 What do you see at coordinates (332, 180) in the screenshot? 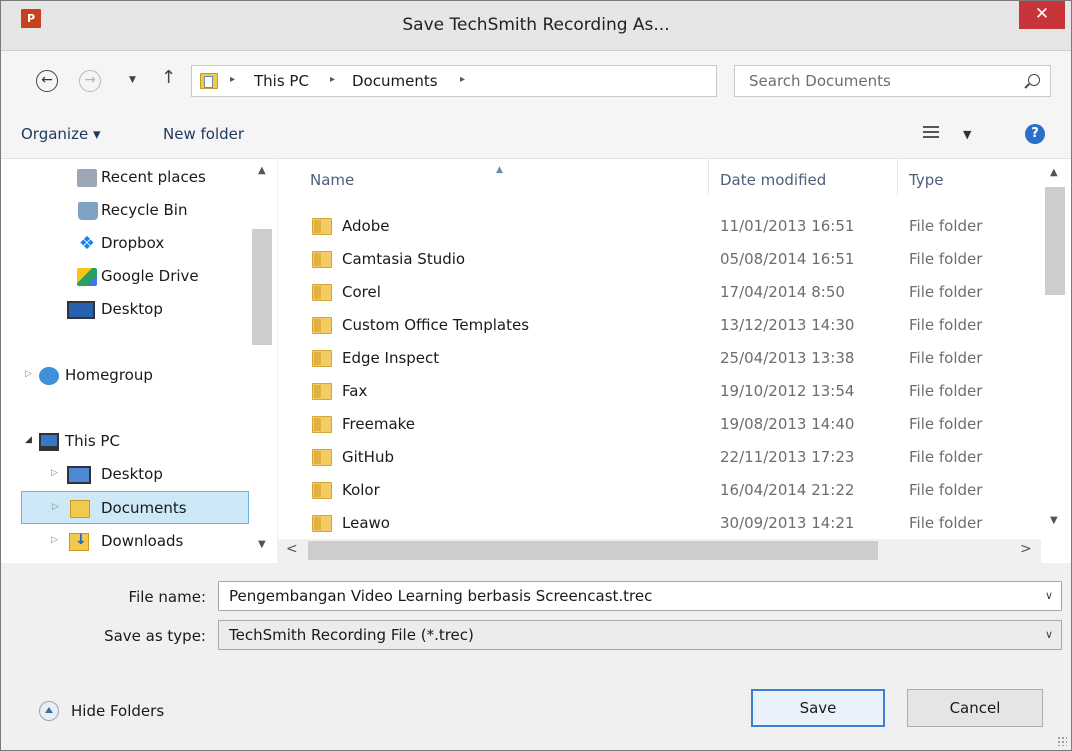
I see `column-header-name: Name` at bounding box center [332, 180].